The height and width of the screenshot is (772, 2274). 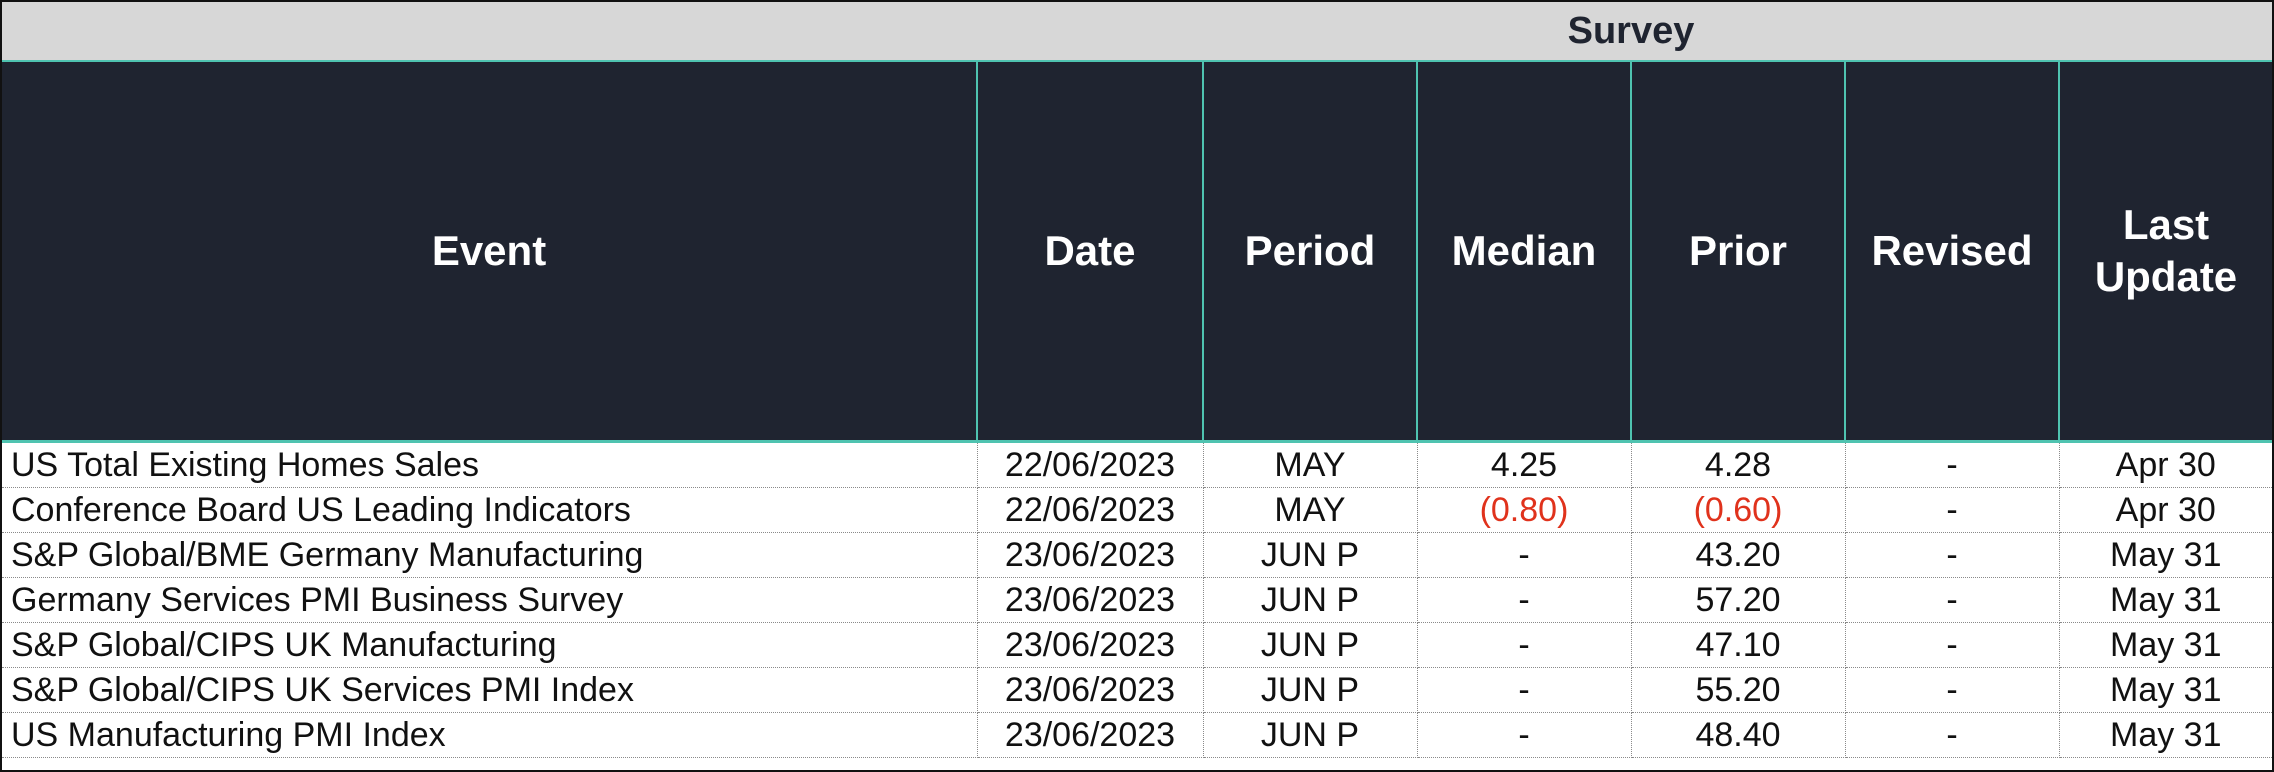 I want to click on event-cell: S&P Global/CIPS UK Manufacturing, so click(x=490, y=645).